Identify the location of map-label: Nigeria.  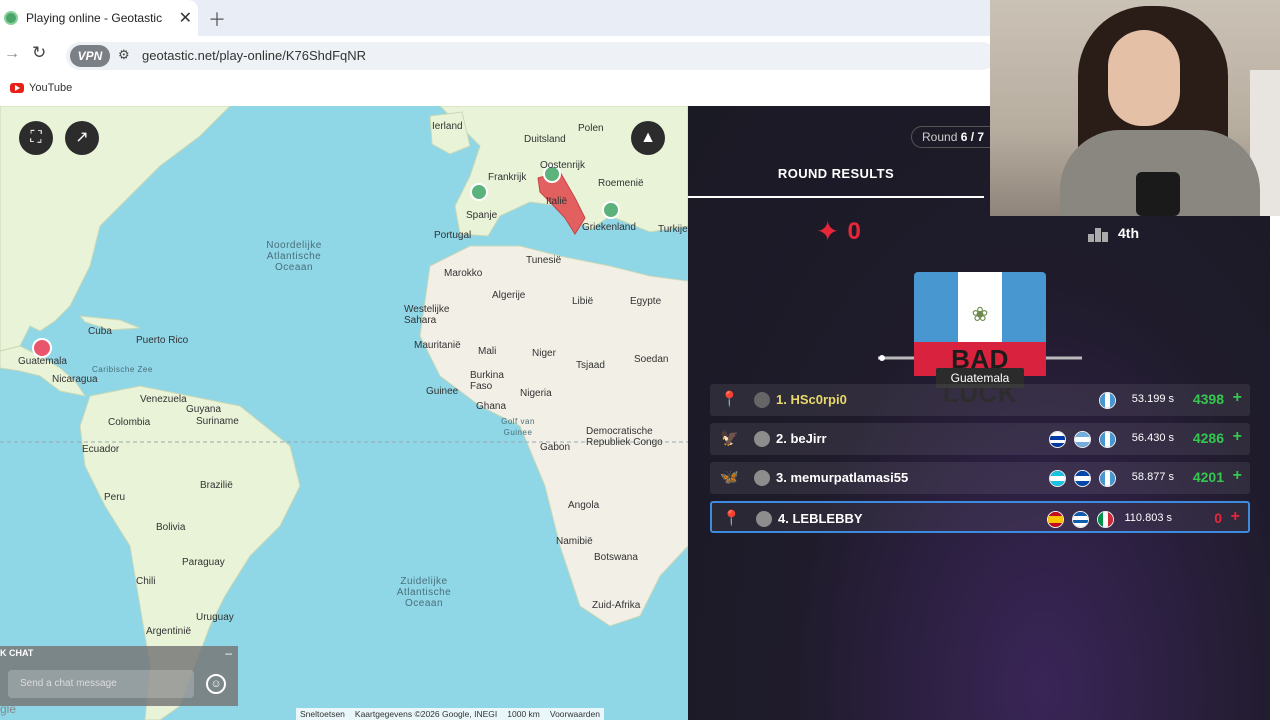
(536, 393).